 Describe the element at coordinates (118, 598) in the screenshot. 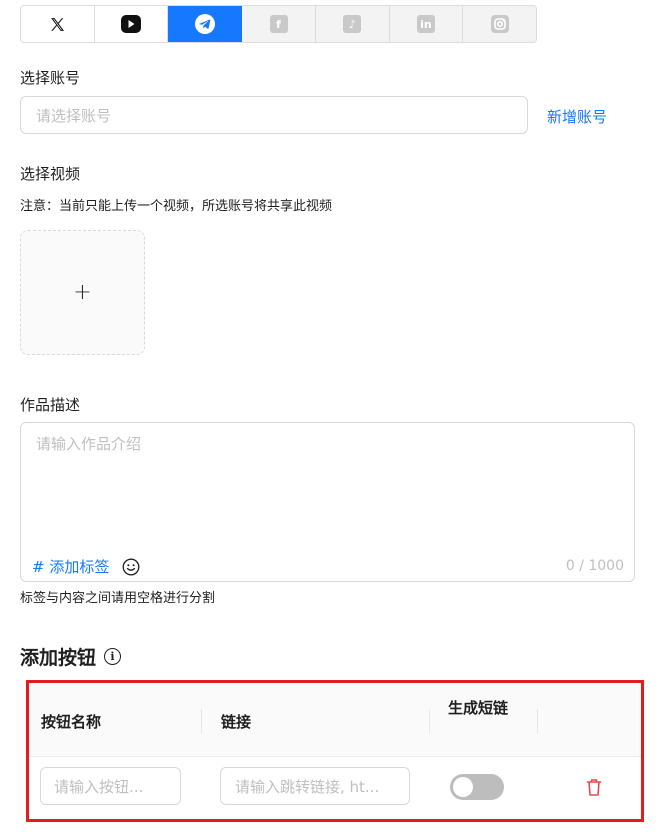

I see `tag-hint: 标签与内容之间请用空格进行分割` at that location.